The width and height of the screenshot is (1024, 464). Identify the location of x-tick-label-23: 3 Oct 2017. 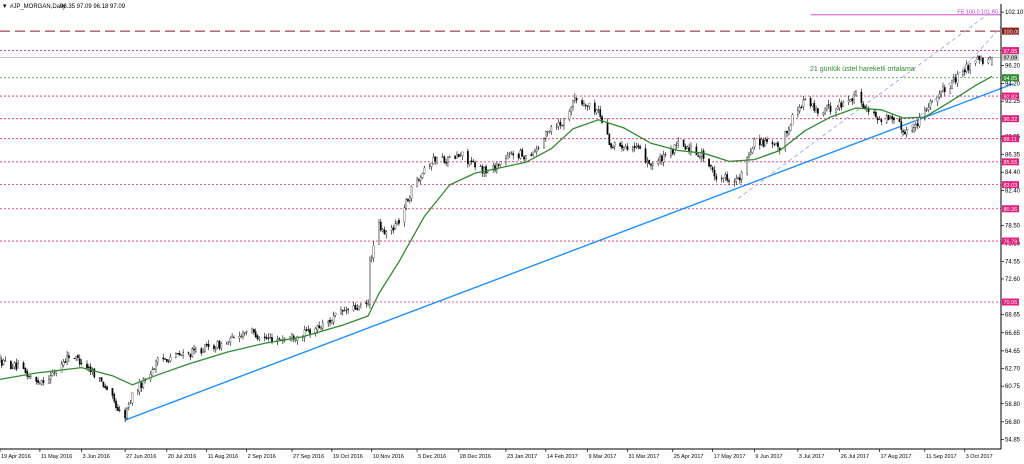
(979, 457).